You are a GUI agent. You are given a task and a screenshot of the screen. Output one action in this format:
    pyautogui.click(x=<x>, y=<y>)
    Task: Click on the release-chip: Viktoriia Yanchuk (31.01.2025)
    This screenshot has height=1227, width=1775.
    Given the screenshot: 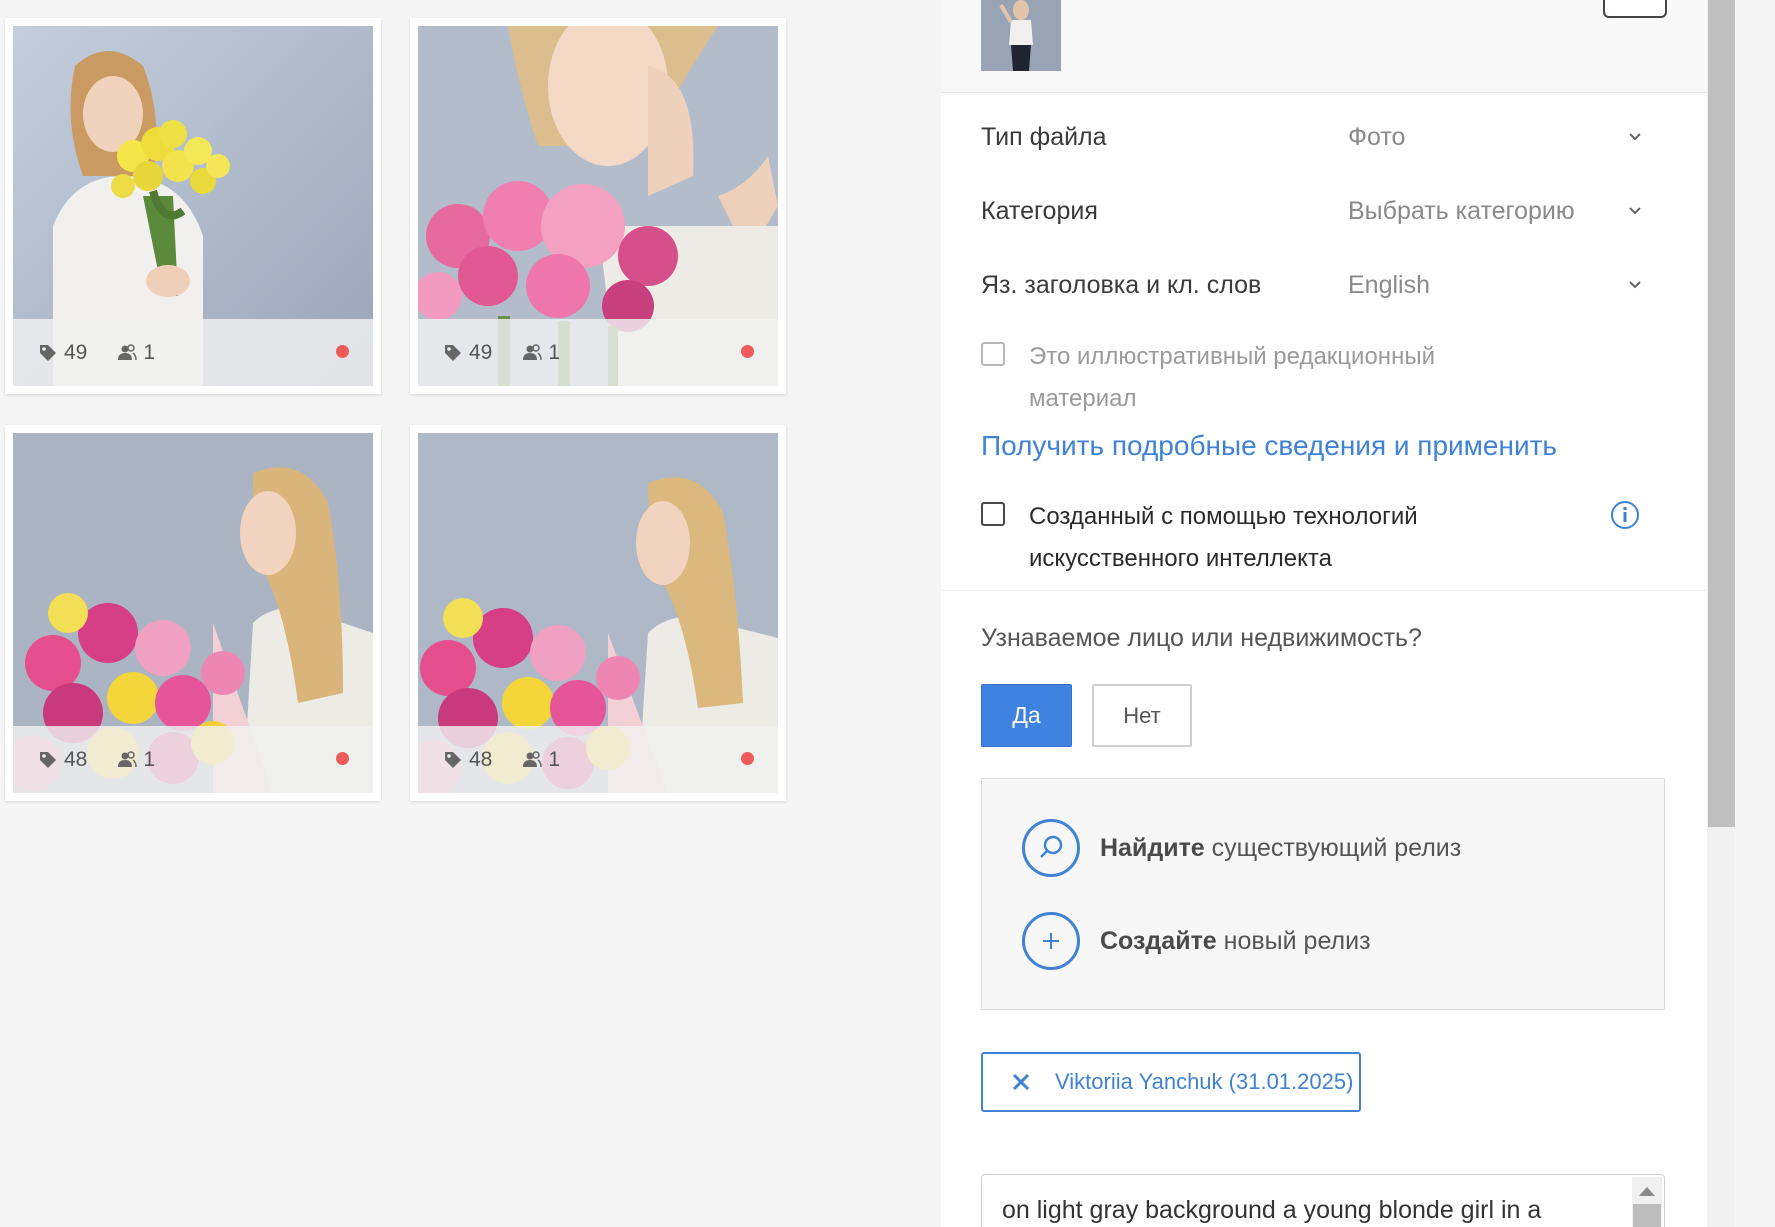 What is the action you would take?
    pyautogui.click(x=1171, y=1082)
    